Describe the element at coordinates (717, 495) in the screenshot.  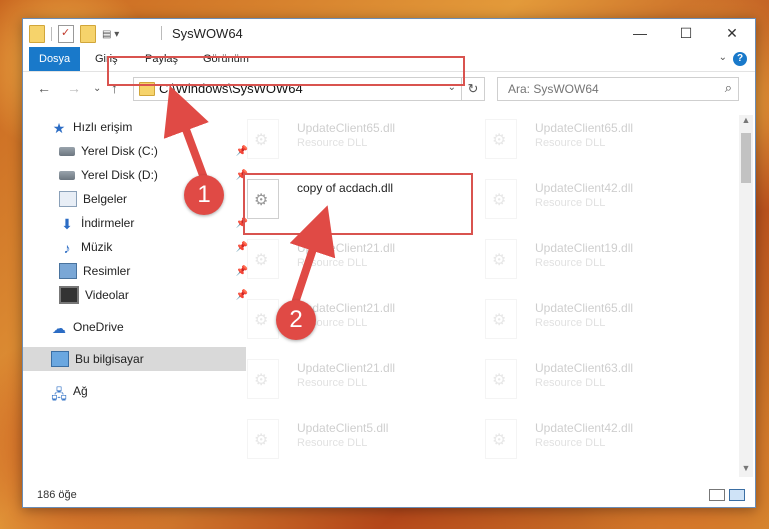
I see `details-view-icon` at that location.